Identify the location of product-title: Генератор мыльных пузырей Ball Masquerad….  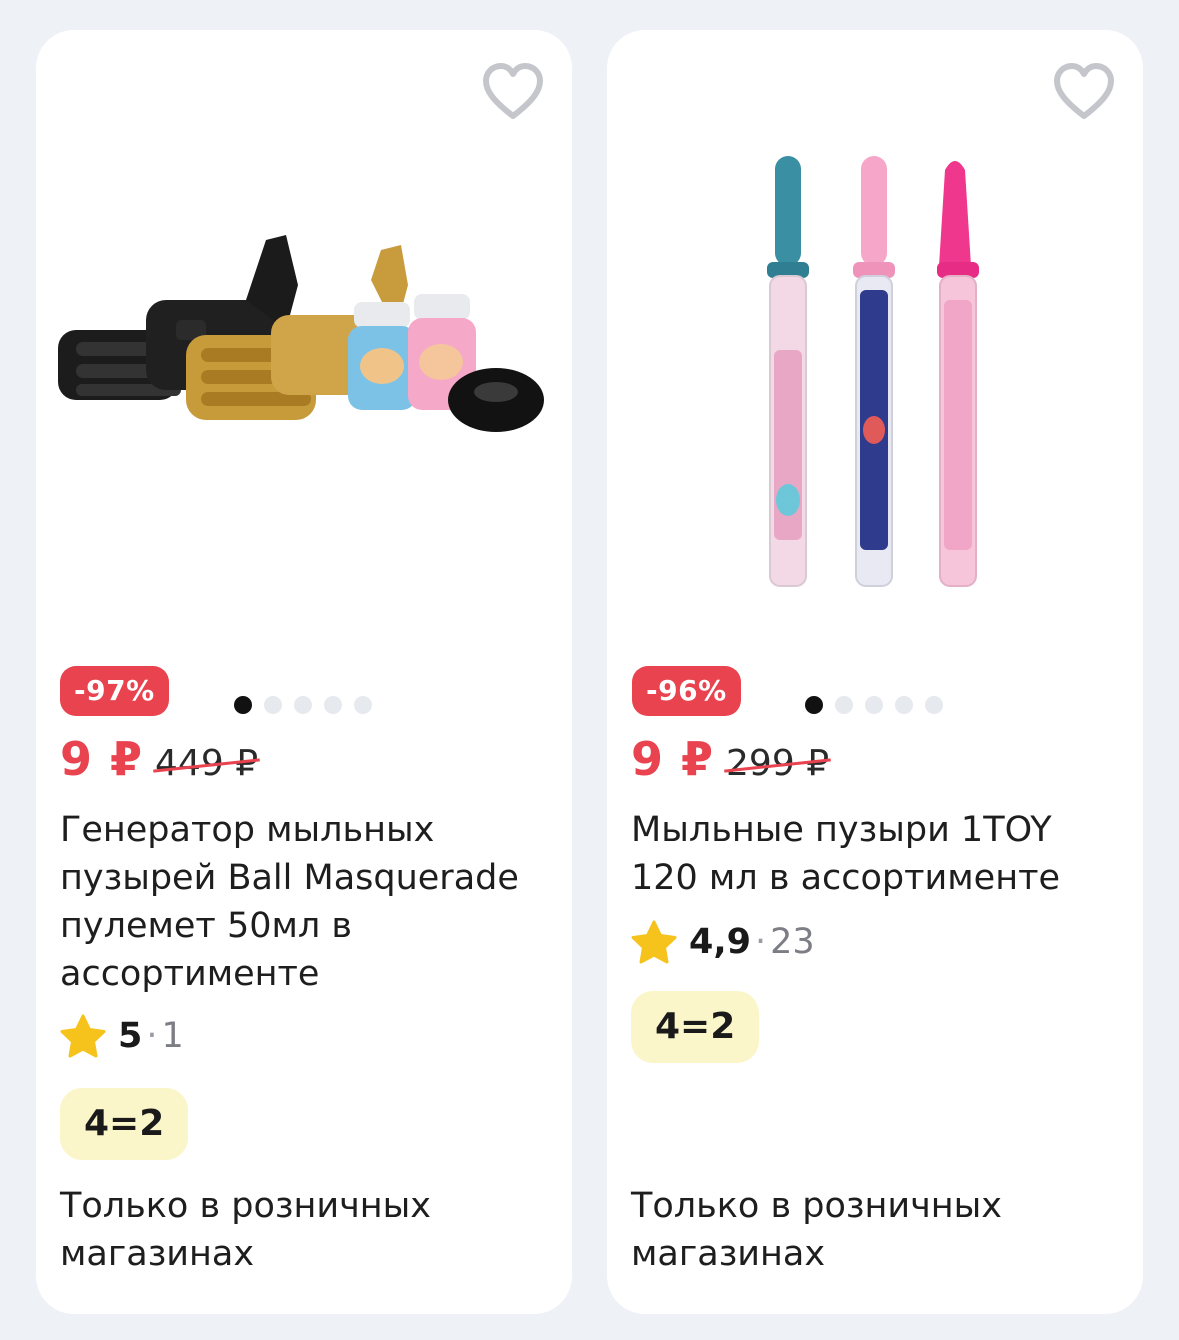
(305, 902).